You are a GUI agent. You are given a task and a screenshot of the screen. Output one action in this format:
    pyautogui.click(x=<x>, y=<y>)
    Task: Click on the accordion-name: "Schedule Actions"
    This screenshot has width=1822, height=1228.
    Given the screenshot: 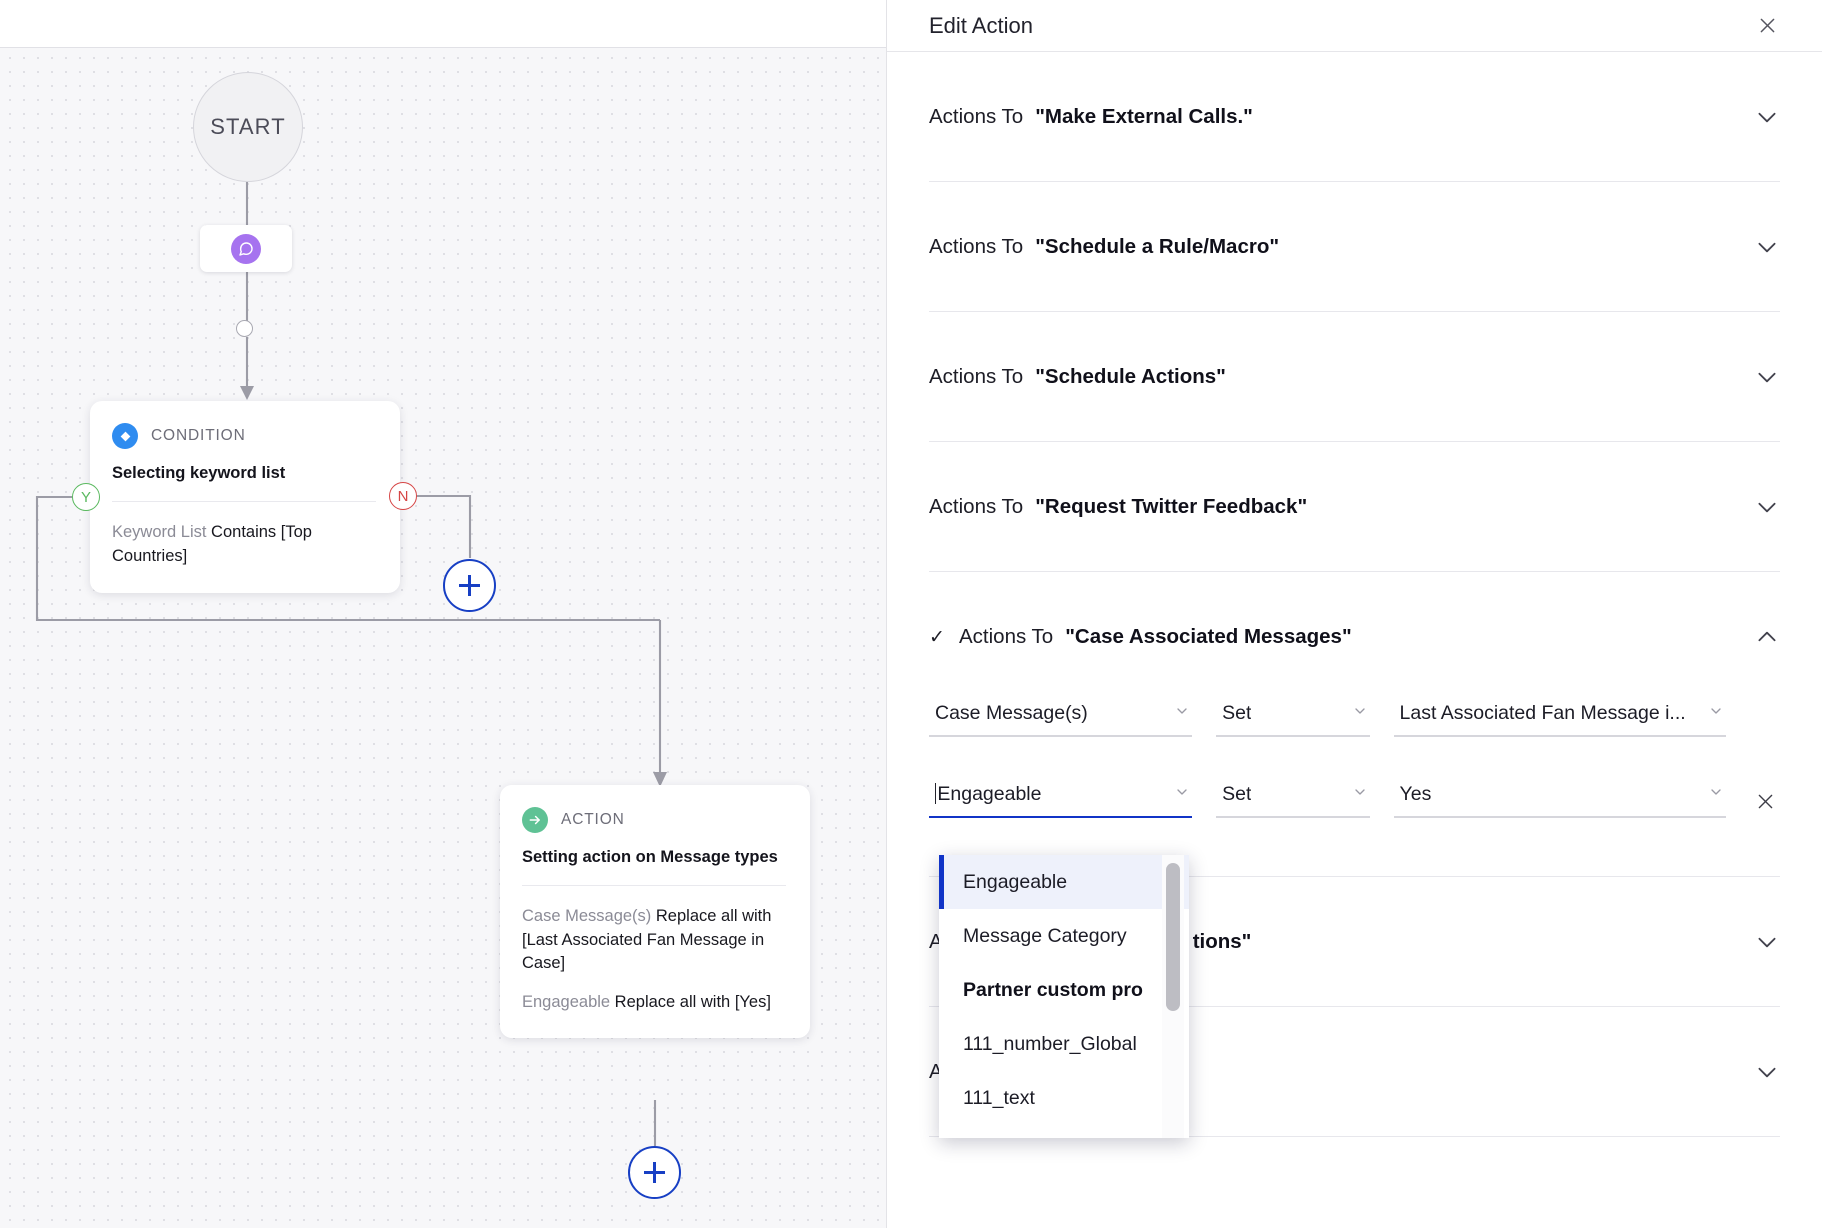 What is the action you would take?
    pyautogui.click(x=1130, y=376)
    